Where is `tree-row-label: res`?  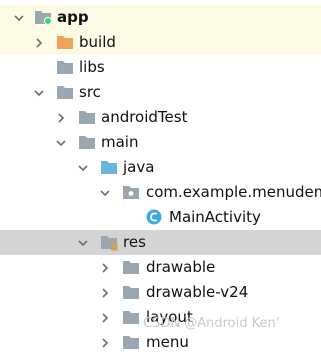 tree-row-label: res is located at coordinates (134, 242).